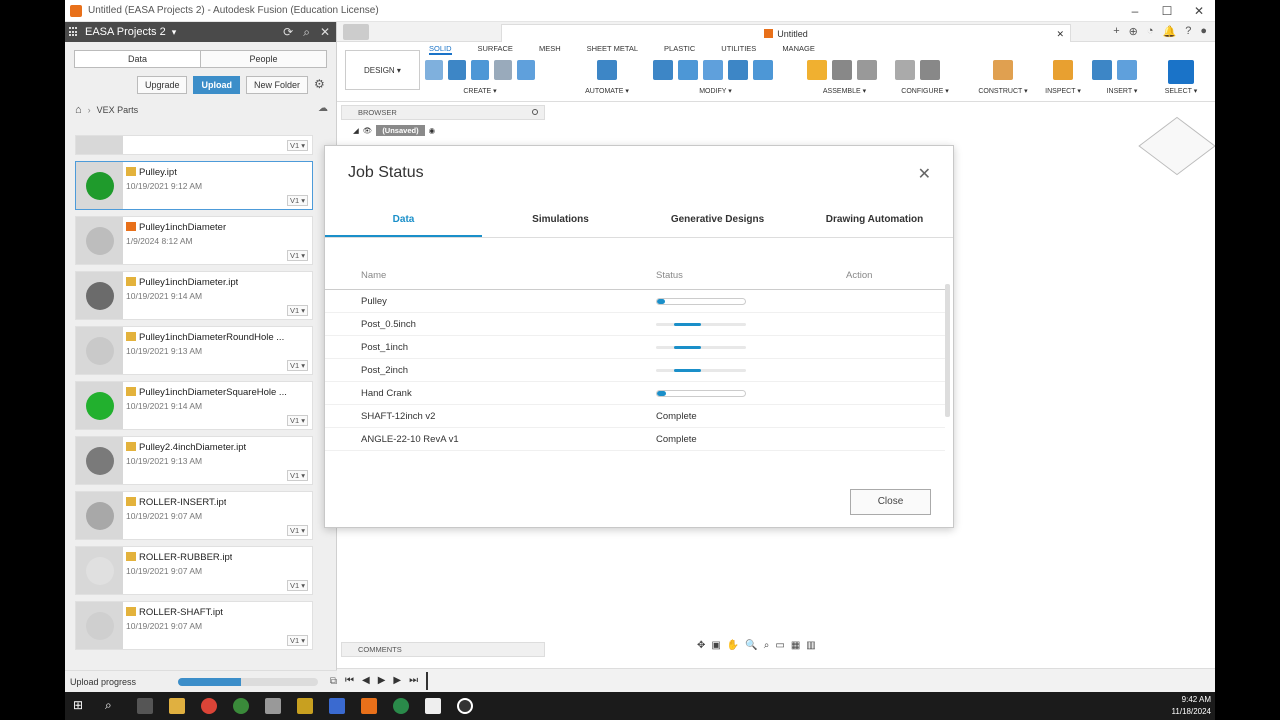  Describe the element at coordinates (382, 680) in the screenshot. I see `play-icon: ▶` at that location.